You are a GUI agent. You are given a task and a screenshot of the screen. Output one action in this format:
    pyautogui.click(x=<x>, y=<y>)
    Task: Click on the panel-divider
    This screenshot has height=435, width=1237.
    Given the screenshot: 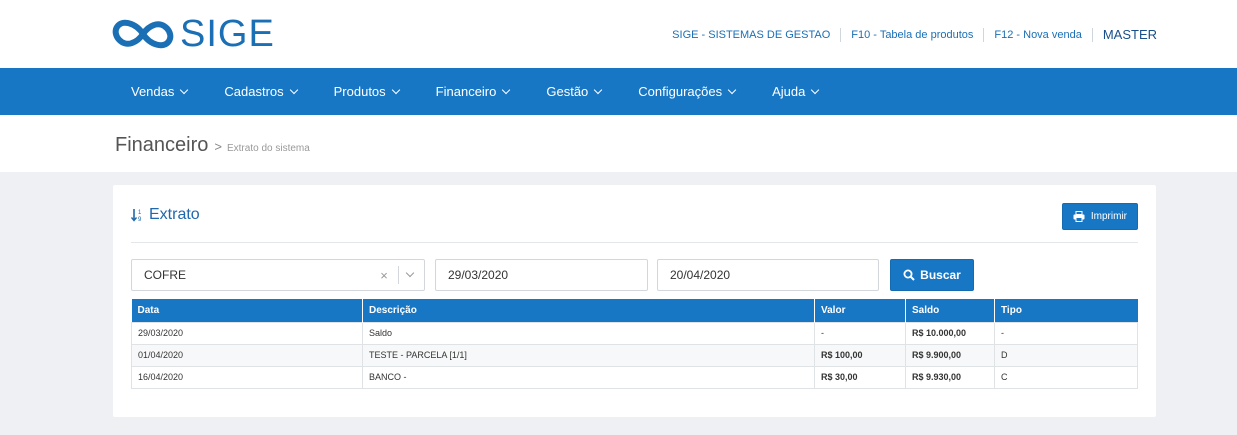 What is the action you would take?
    pyautogui.click(x=634, y=242)
    